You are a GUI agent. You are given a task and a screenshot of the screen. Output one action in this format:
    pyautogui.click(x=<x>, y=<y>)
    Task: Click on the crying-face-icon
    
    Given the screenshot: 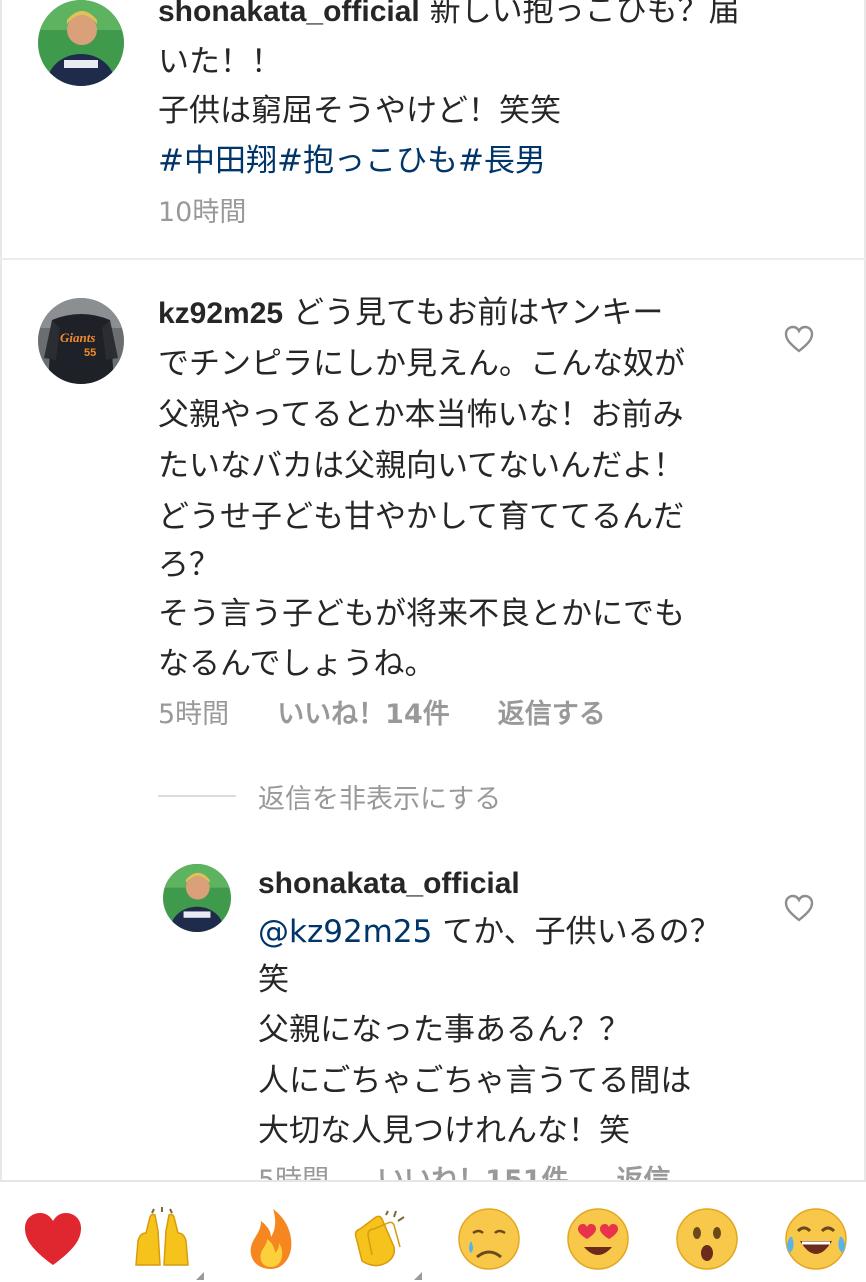 What is the action you would take?
    pyautogui.click(x=489, y=1239)
    